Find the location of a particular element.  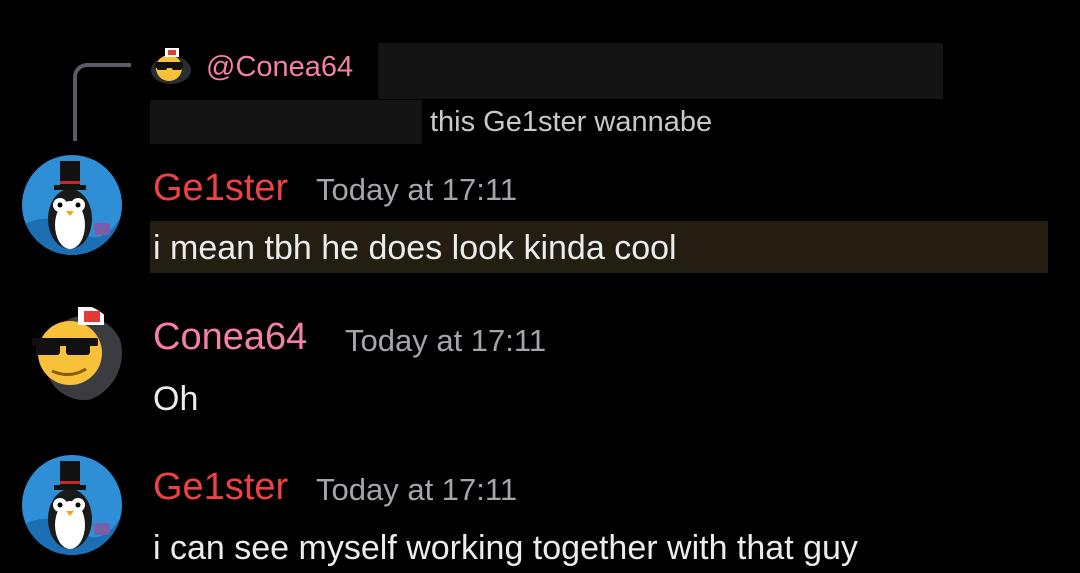

reply-preview-text: this Ge1ster wannabe is located at coordinates (571, 122).